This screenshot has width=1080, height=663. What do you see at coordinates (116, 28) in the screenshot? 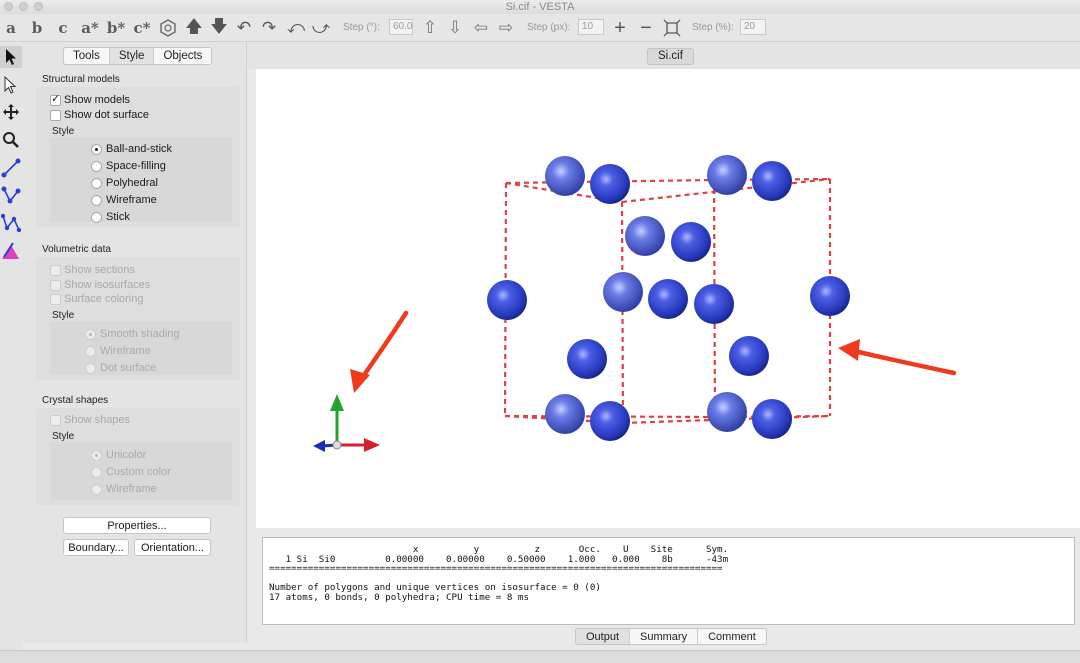
I see `view-along-b-star-button: b*` at bounding box center [116, 28].